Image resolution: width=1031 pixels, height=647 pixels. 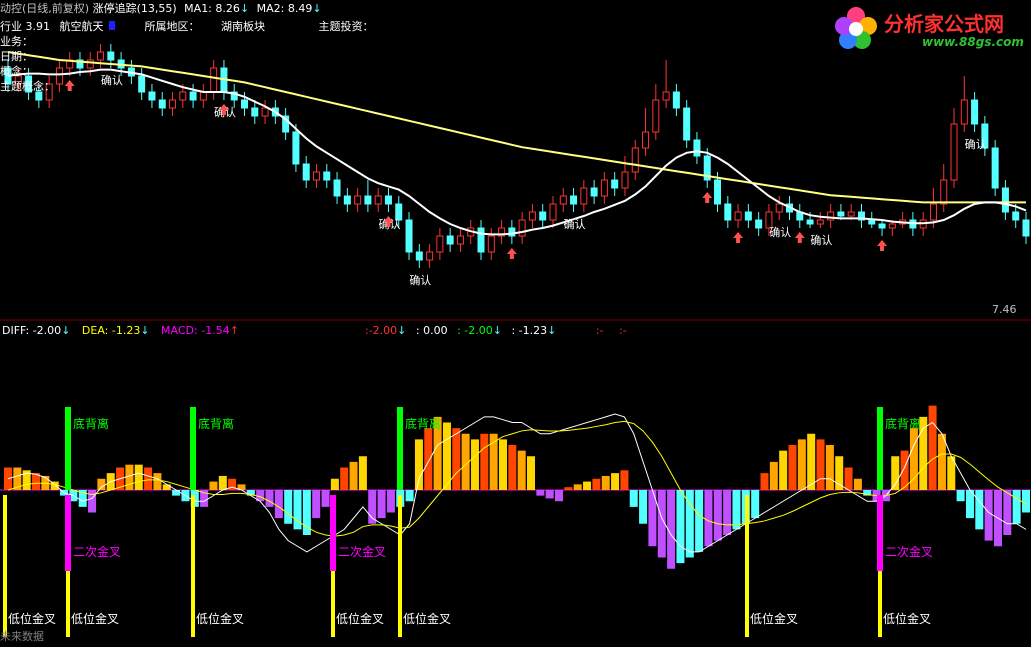 What do you see at coordinates (22, 636) in the screenshot?
I see `future-data-label: 未来数据` at bounding box center [22, 636].